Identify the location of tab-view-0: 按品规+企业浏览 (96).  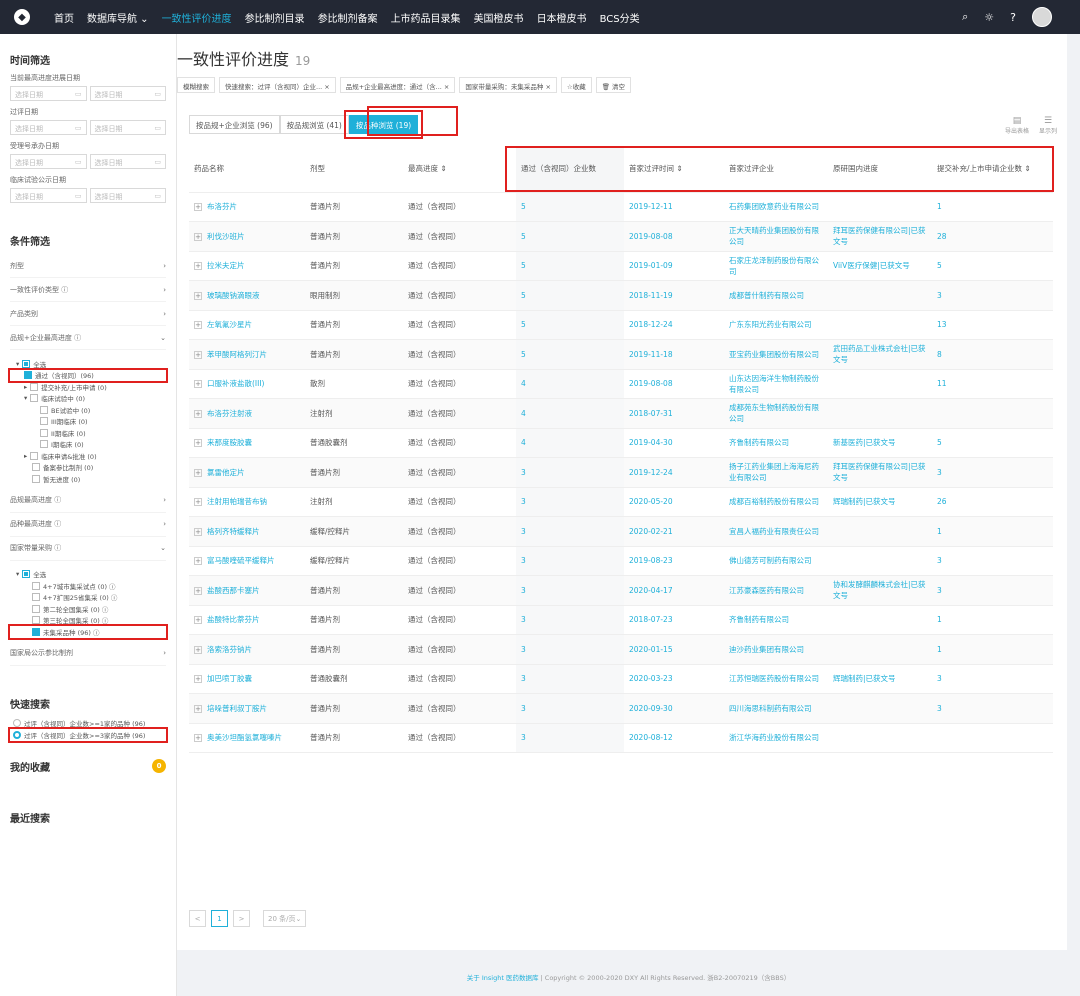
(234, 124).